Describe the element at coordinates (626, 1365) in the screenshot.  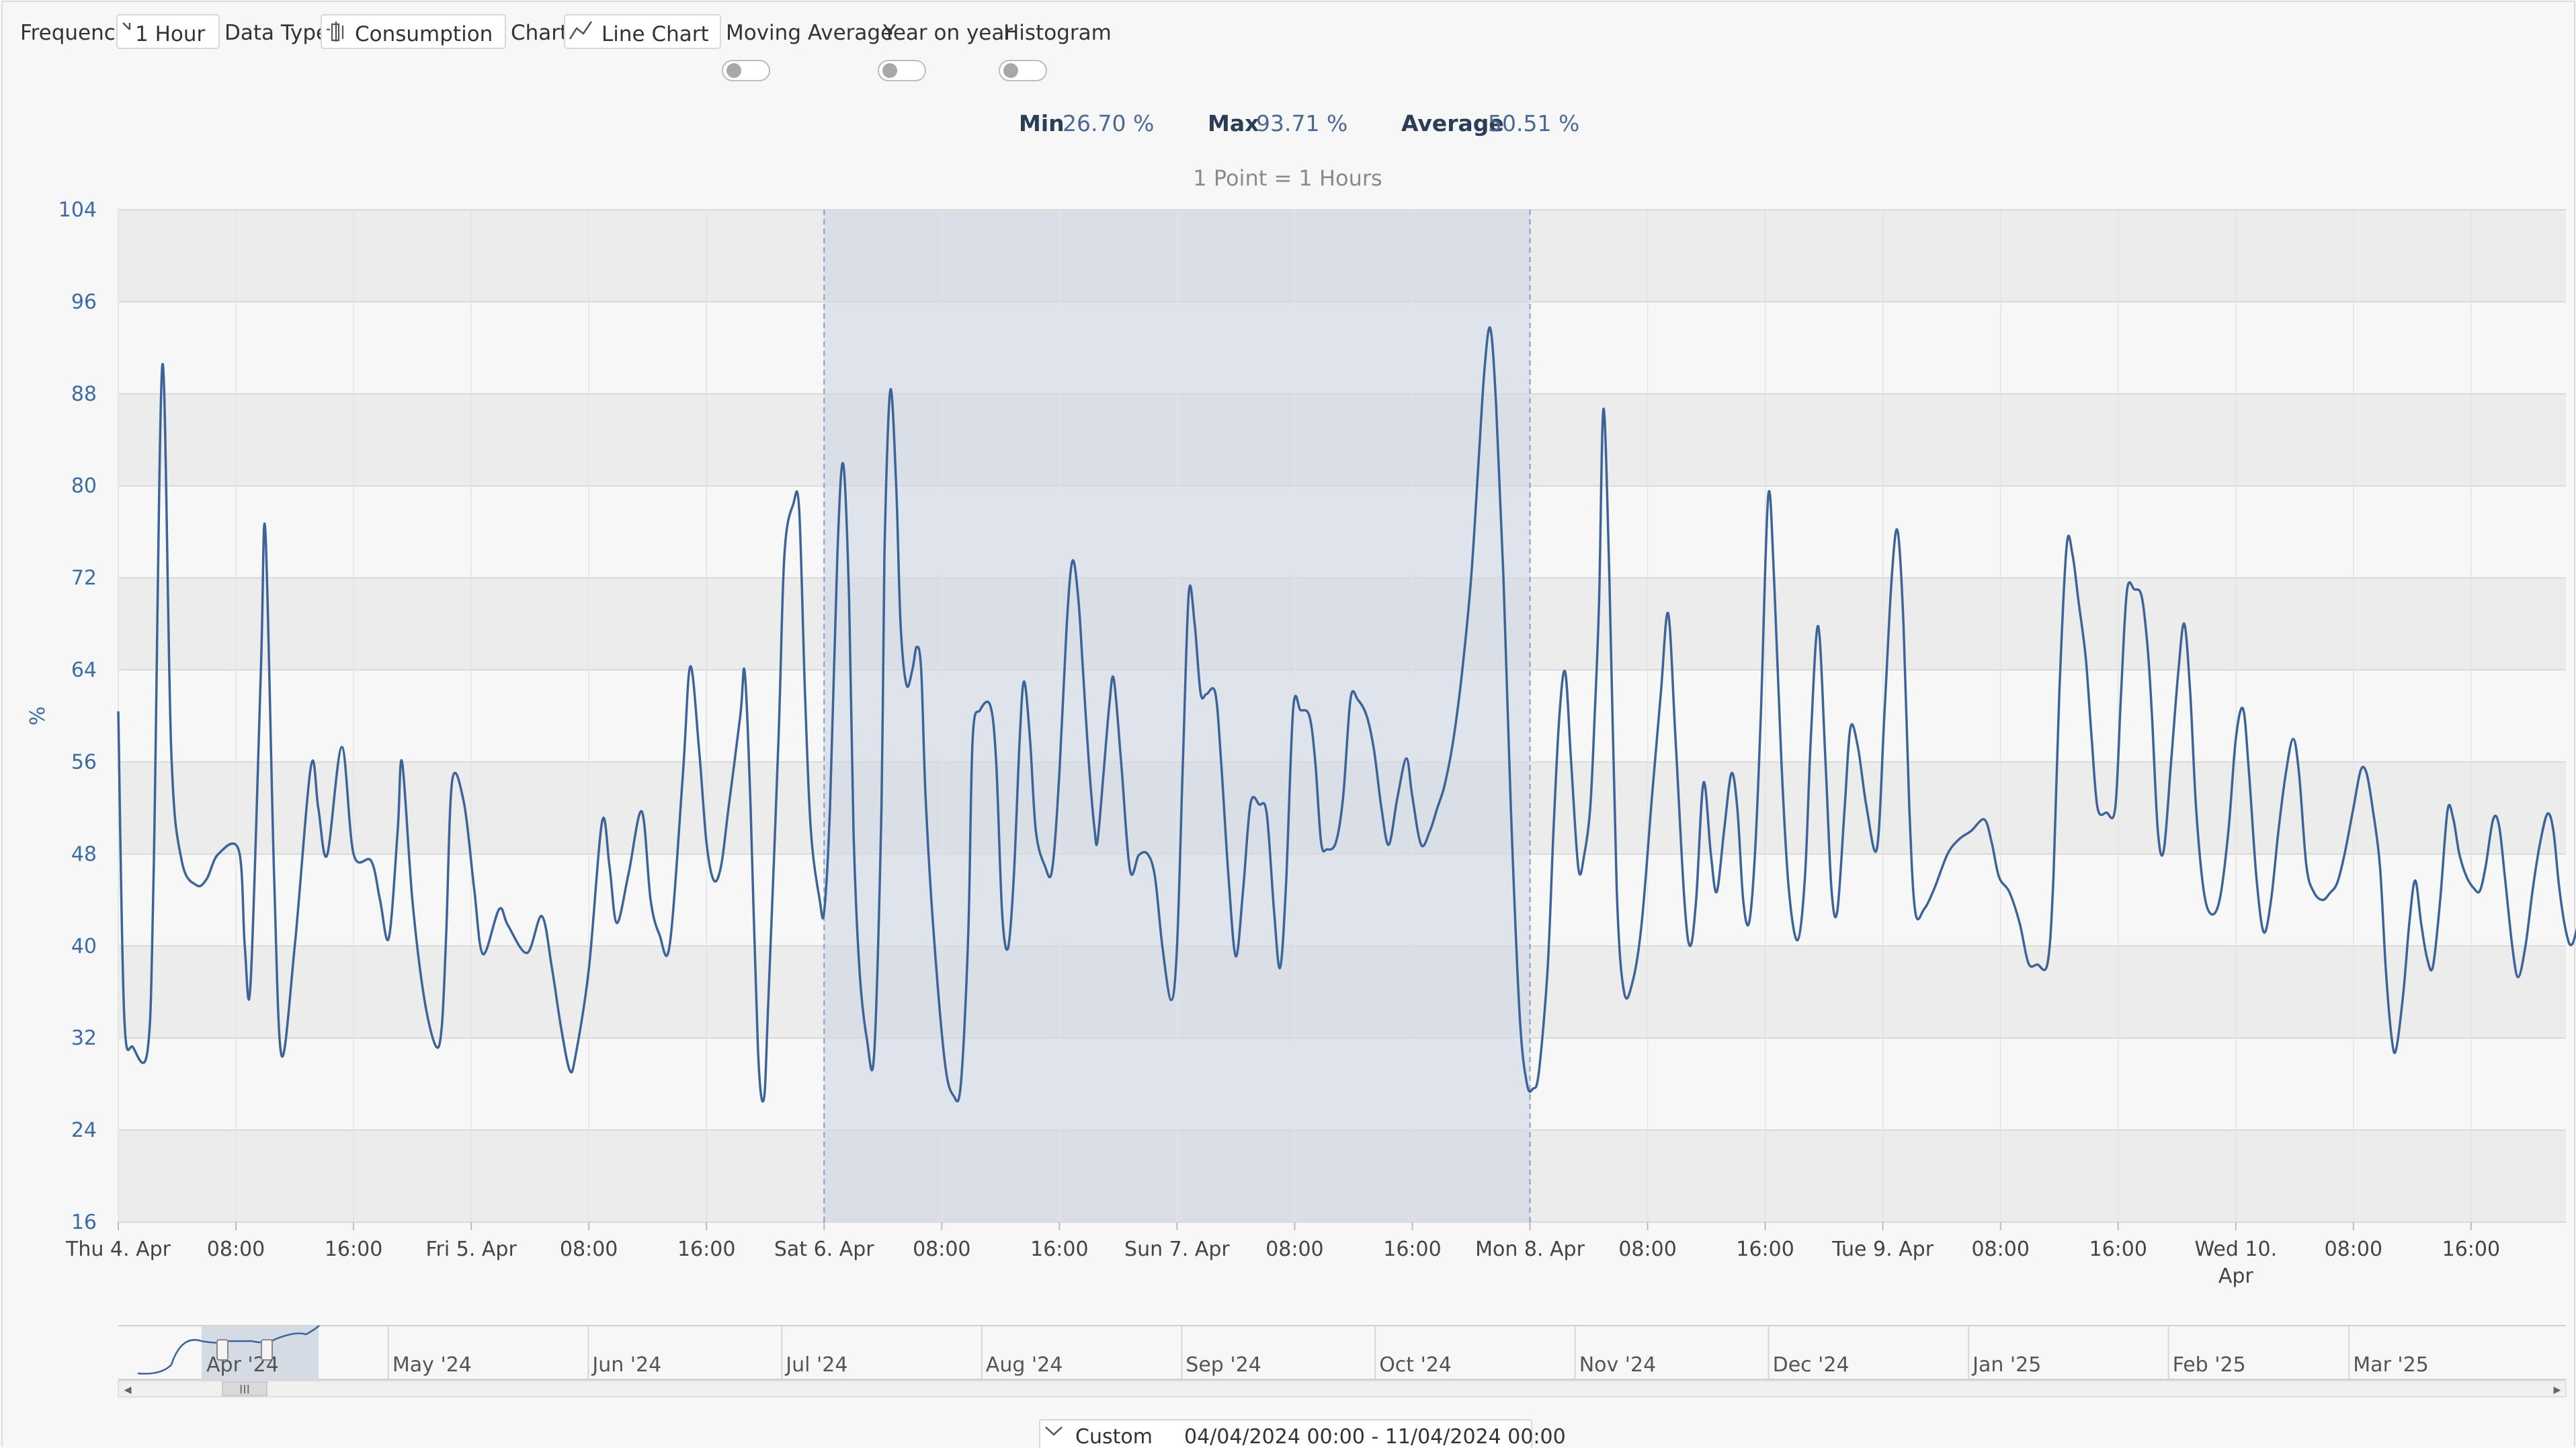
I see `navigator-month-label: Jun '24` at that location.